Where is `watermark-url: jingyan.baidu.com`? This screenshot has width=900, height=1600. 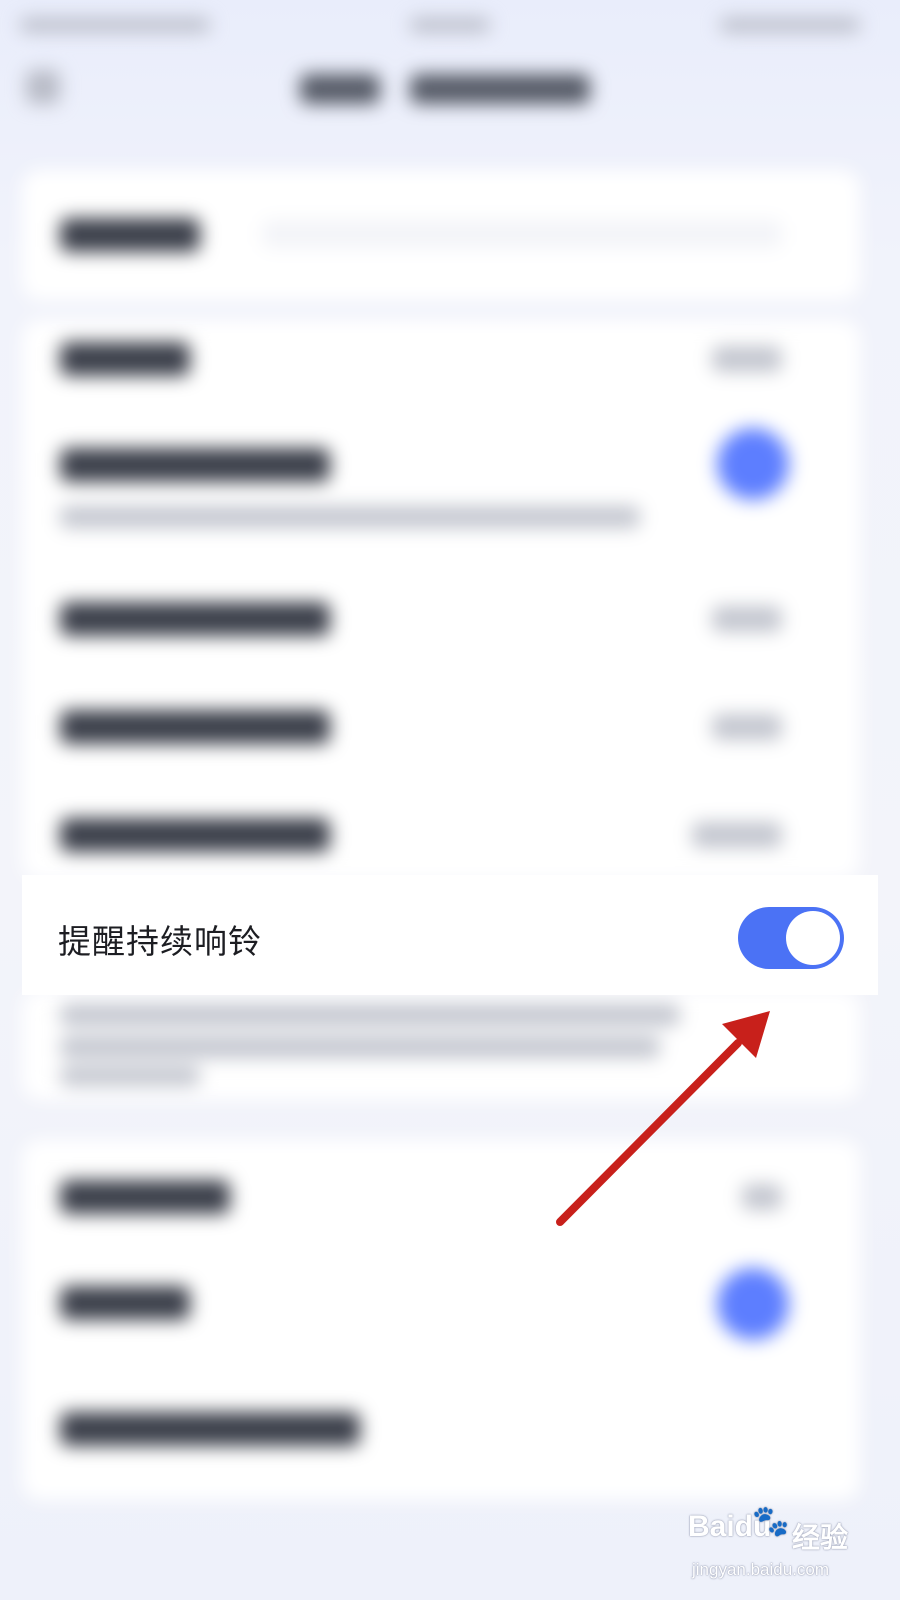
watermark-url: jingyan.baidu.com is located at coordinates (761, 1569).